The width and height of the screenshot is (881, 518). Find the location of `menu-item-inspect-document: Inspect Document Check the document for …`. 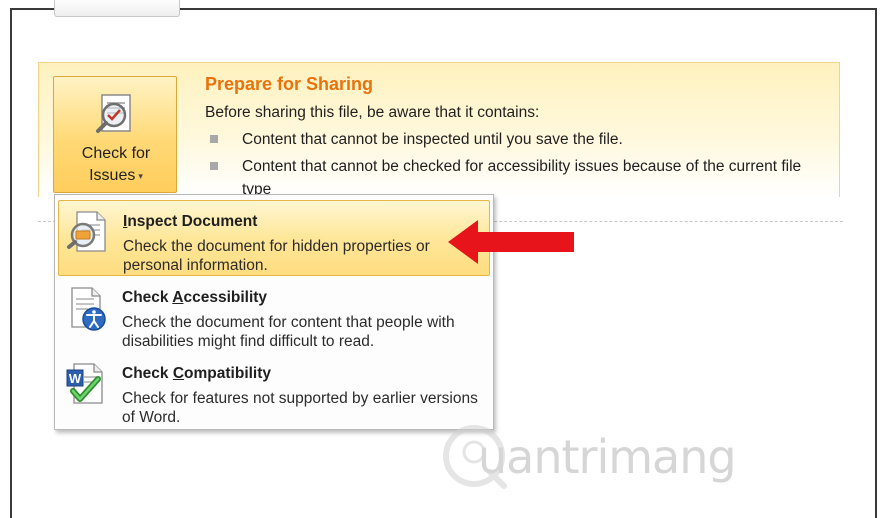

menu-item-inspect-document: Inspect Document Check the document for … is located at coordinates (274, 238).